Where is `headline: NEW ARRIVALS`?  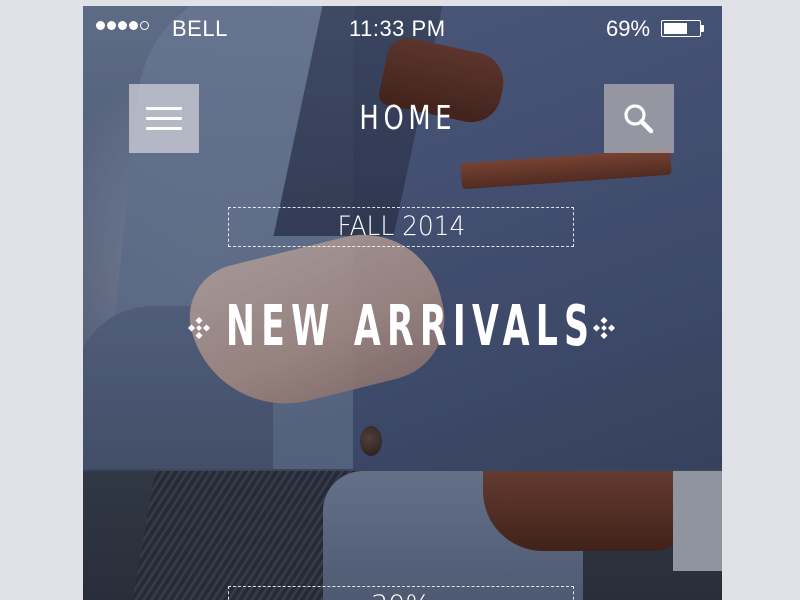 headline: NEW ARRIVALS is located at coordinates (410, 326).